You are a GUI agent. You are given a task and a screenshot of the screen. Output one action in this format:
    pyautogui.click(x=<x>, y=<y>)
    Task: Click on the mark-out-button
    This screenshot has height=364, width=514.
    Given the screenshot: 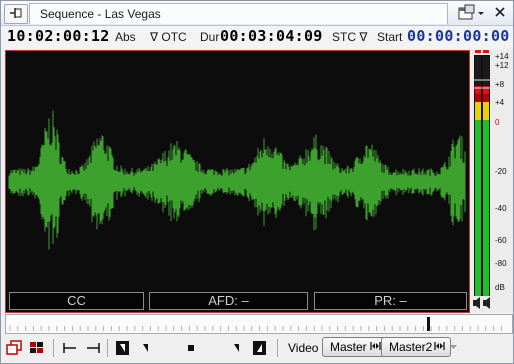 What is the action you would take?
    pyautogui.click(x=260, y=348)
    